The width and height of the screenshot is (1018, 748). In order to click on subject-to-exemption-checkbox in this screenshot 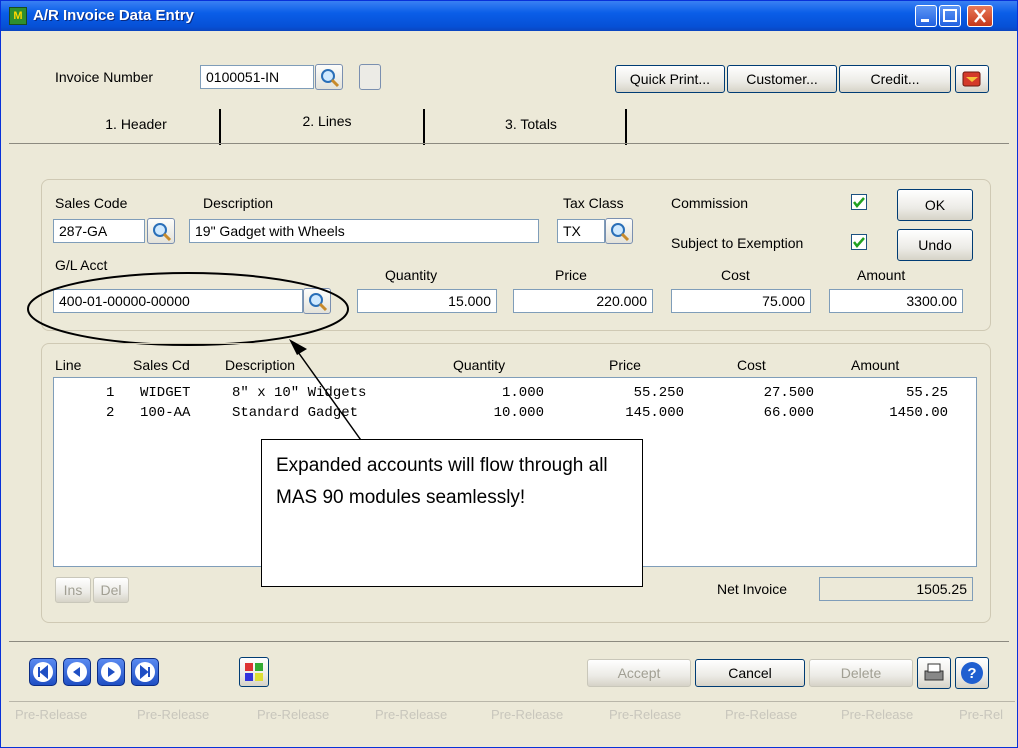, I will do `click(859, 242)`.